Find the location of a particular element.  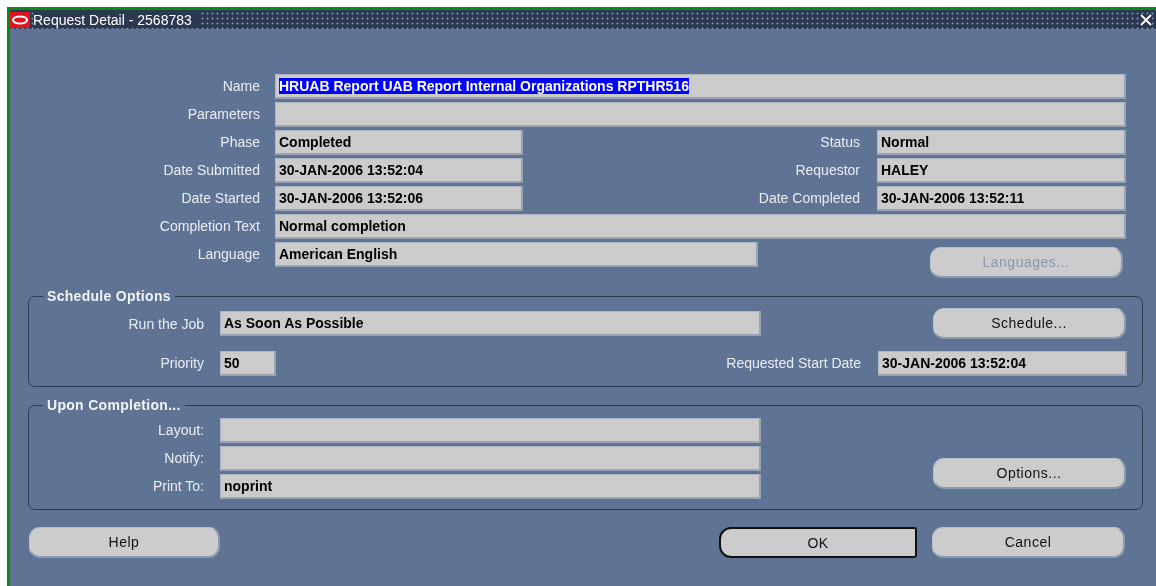

app-logo-icon is located at coordinates (20, 19).